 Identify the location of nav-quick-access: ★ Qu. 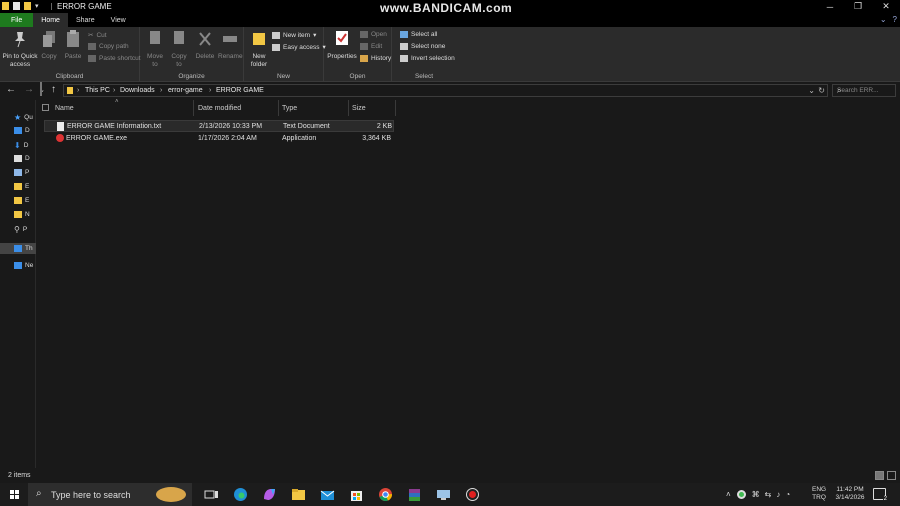
(23, 117).